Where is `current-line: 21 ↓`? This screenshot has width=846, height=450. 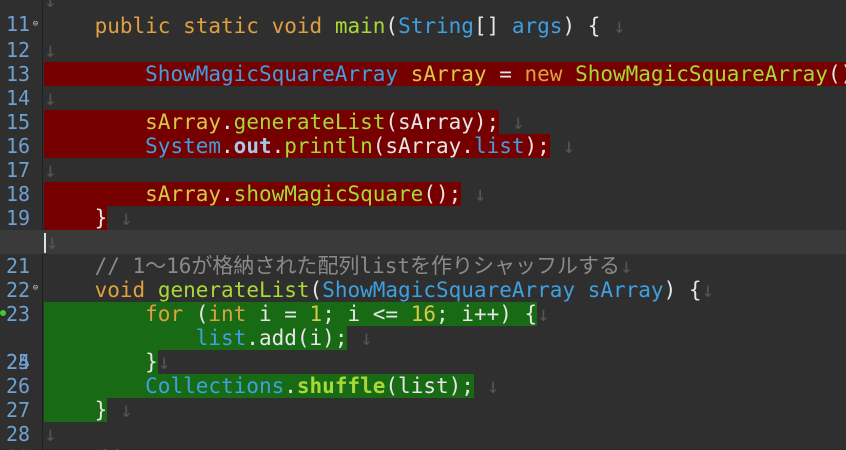
current-line: 21 ↓ is located at coordinates (423, 254).